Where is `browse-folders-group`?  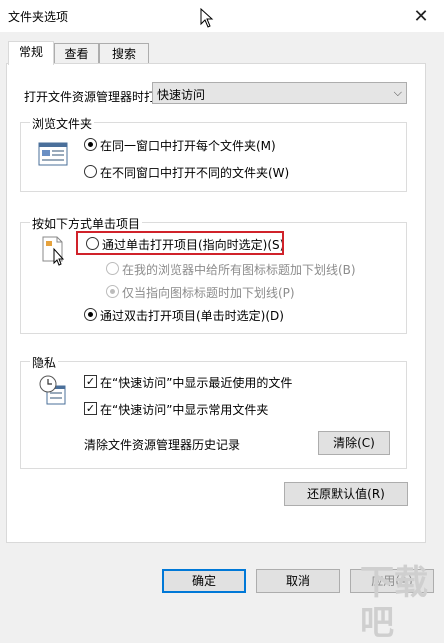 browse-folders-group is located at coordinates (213, 157).